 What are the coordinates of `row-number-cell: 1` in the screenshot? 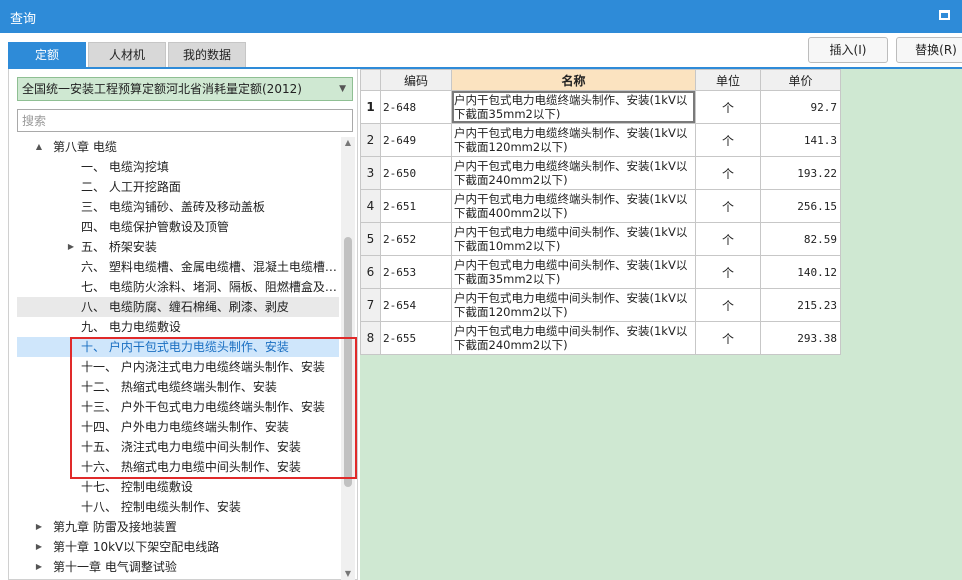 It's located at (370, 107).